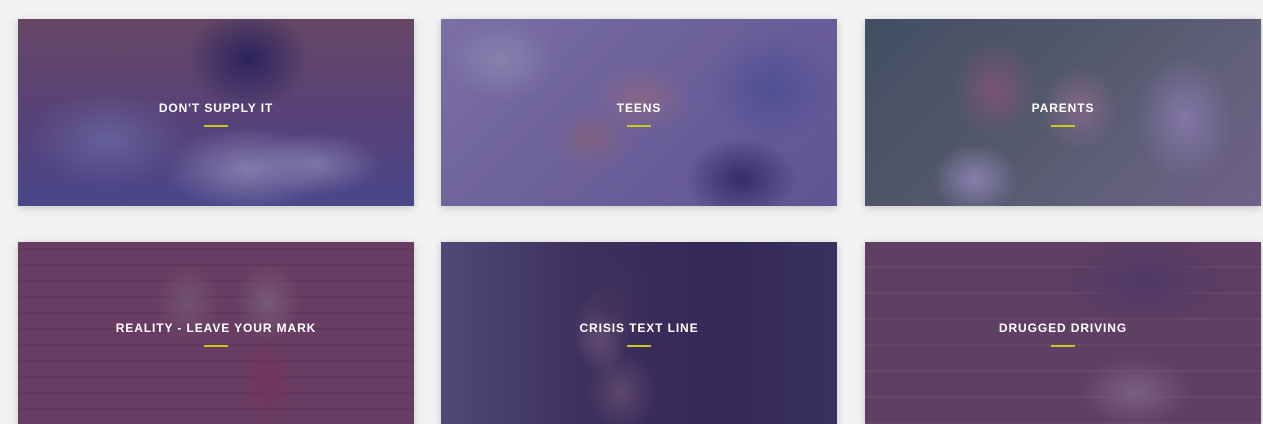 The height and width of the screenshot is (424, 1263). Describe the element at coordinates (216, 328) in the screenshot. I see `card-title: REALITY - LEAVE YOUR MARK` at that location.